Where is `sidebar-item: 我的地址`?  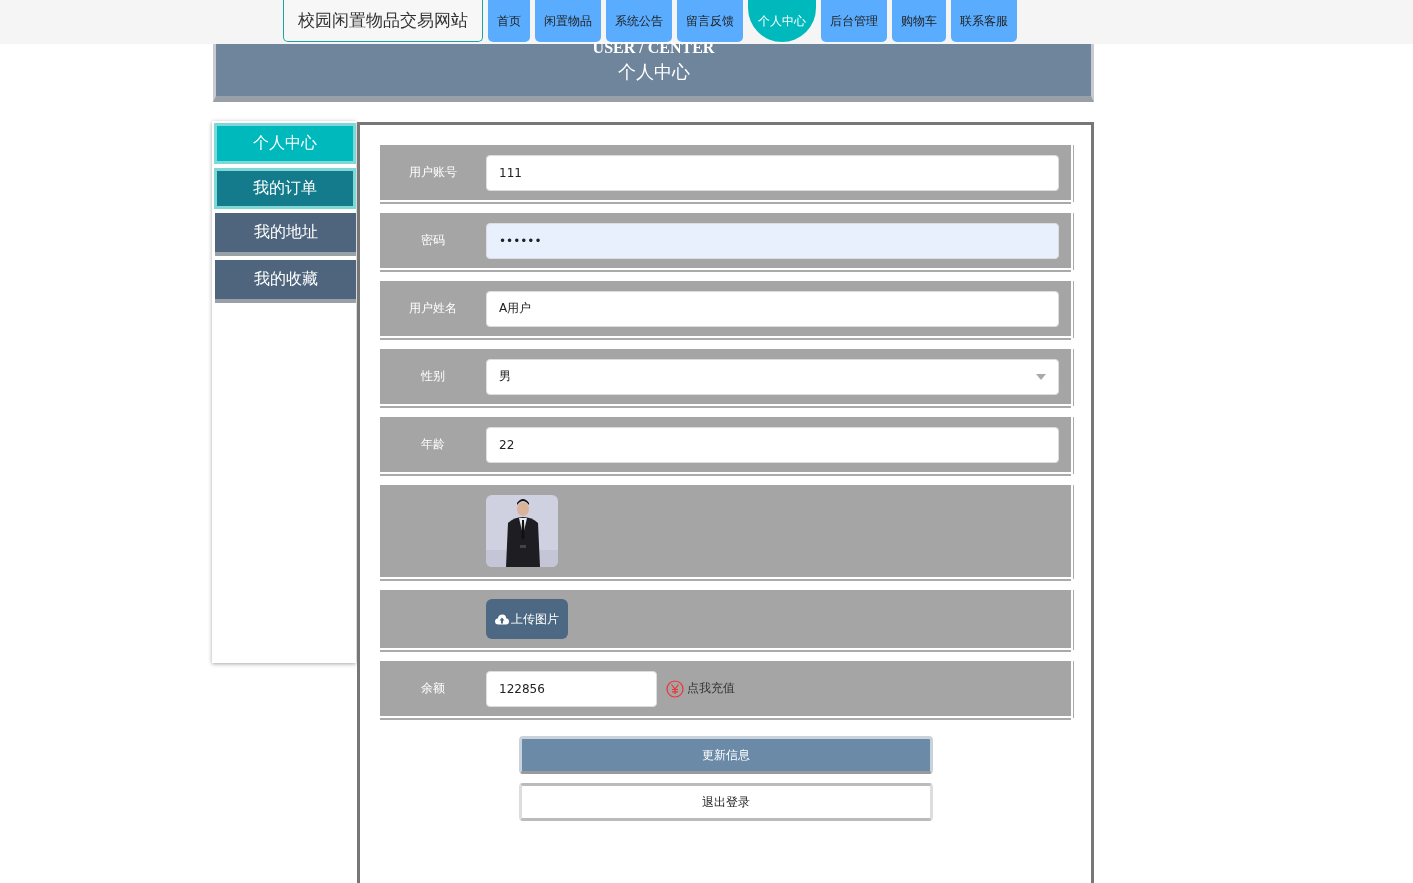 sidebar-item: 我的地址 is located at coordinates (285, 234).